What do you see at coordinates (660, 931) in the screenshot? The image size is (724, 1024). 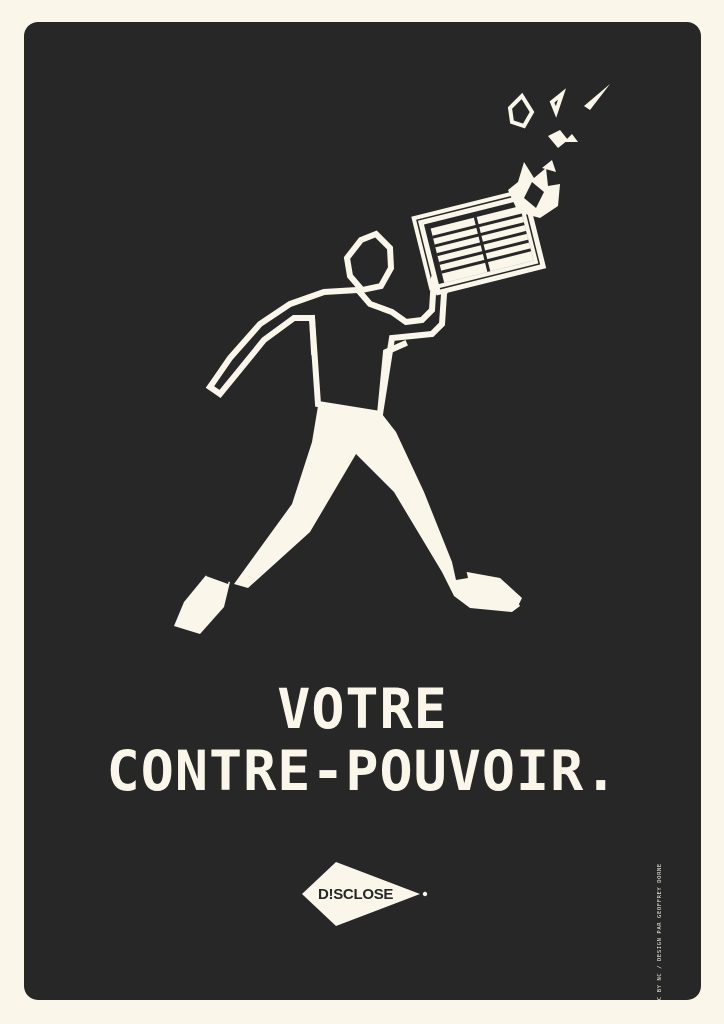 I see `credit-text: CC BY NC / DESIGN PAR GEOFFREY DORNE` at bounding box center [660, 931].